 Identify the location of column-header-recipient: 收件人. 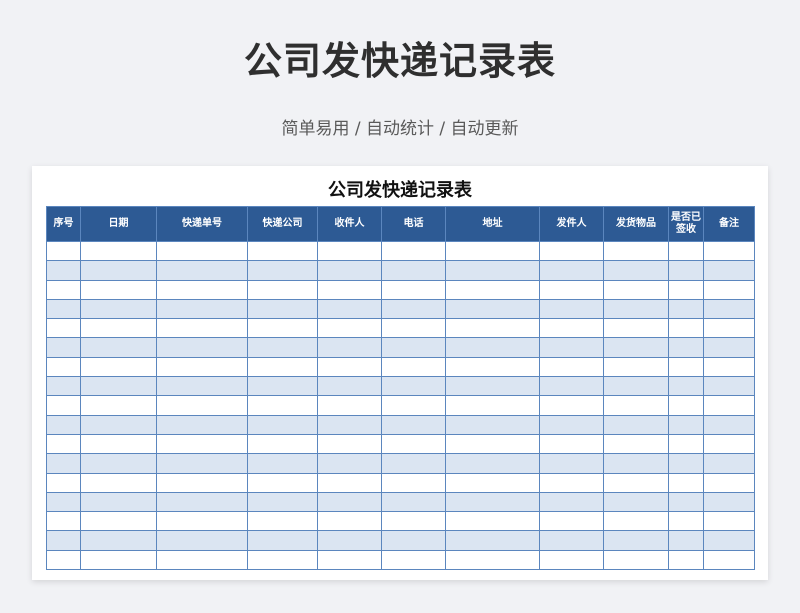
(349, 224).